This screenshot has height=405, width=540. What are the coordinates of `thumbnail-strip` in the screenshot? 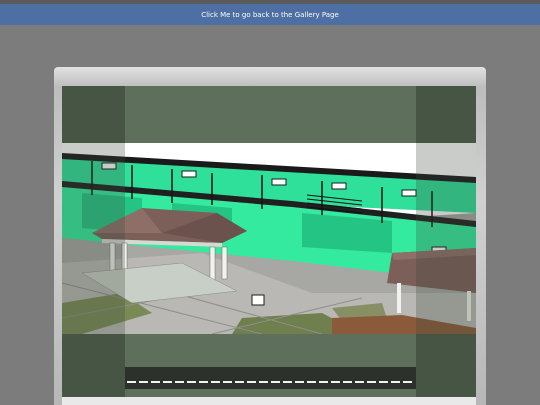 It's located at (270, 378).